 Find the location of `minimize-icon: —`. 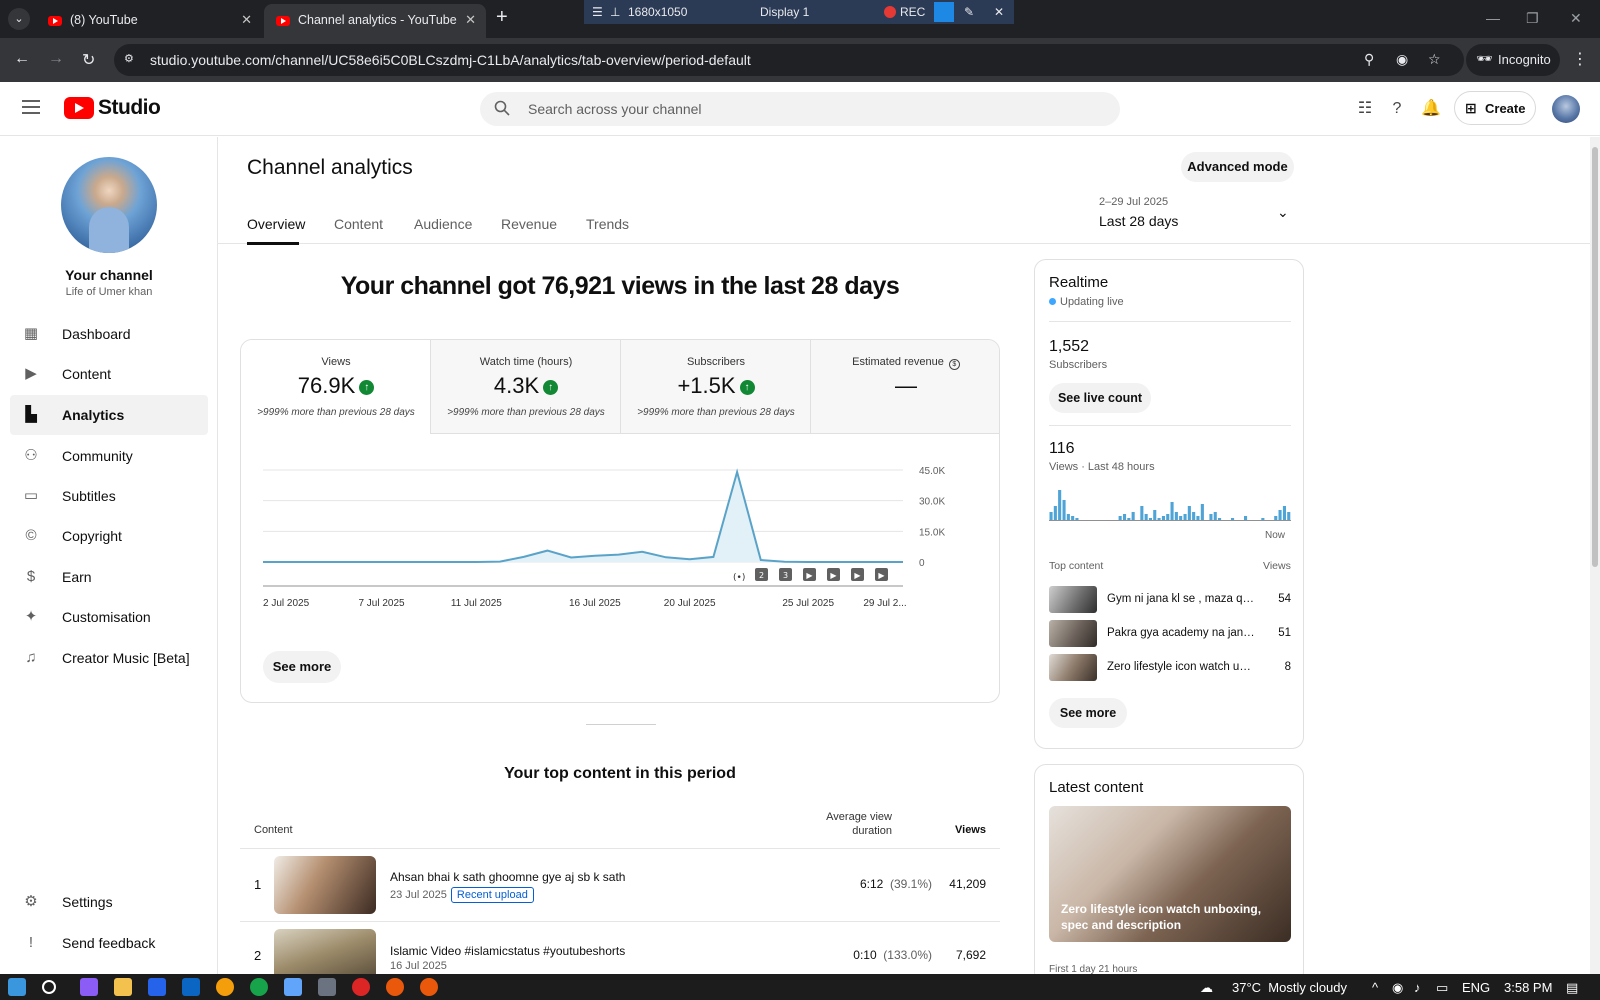

minimize-icon: — is located at coordinates (1493, 18).